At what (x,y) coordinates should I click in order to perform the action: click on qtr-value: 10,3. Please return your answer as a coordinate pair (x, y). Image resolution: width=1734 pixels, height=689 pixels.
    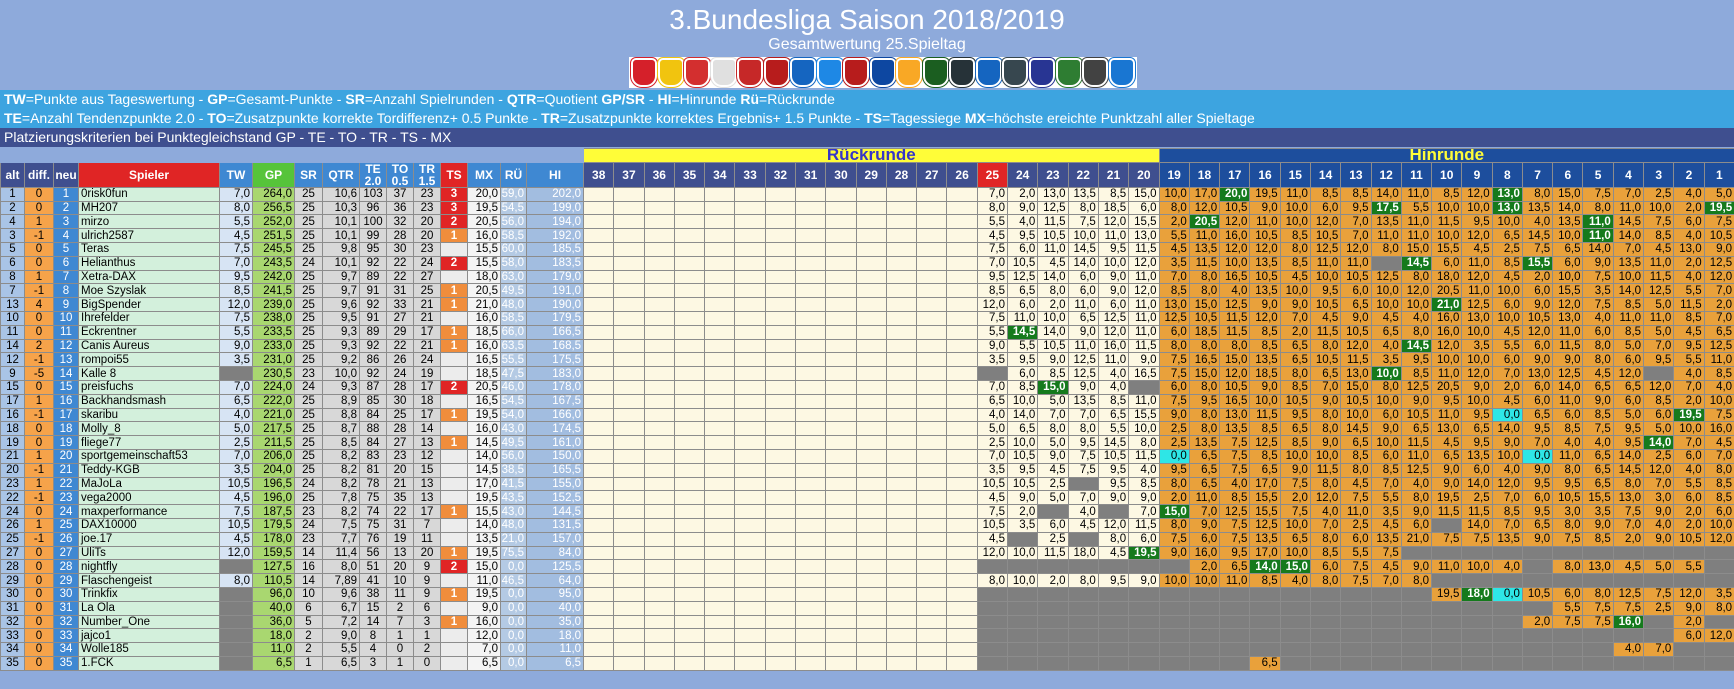
    Looking at the image, I should click on (341, 208).